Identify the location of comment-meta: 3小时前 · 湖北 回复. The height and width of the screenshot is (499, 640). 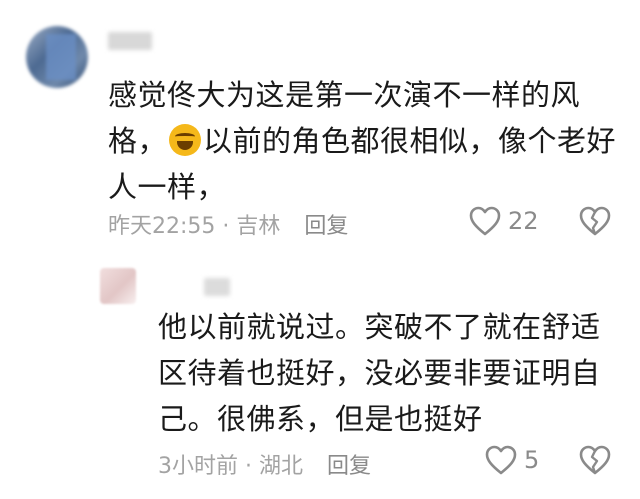
(264, 464).